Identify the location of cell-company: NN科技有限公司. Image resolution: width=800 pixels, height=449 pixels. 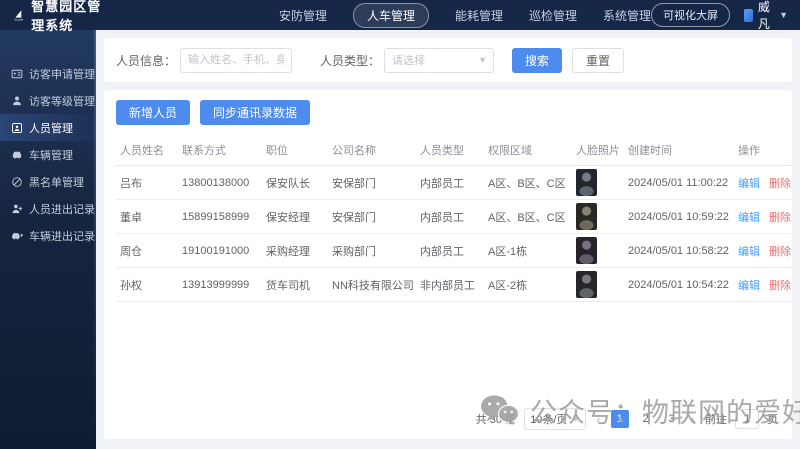
(372, 284).